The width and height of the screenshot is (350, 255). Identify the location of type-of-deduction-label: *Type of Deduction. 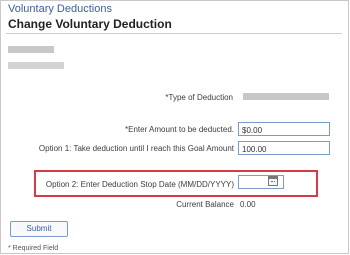
(199, 97).